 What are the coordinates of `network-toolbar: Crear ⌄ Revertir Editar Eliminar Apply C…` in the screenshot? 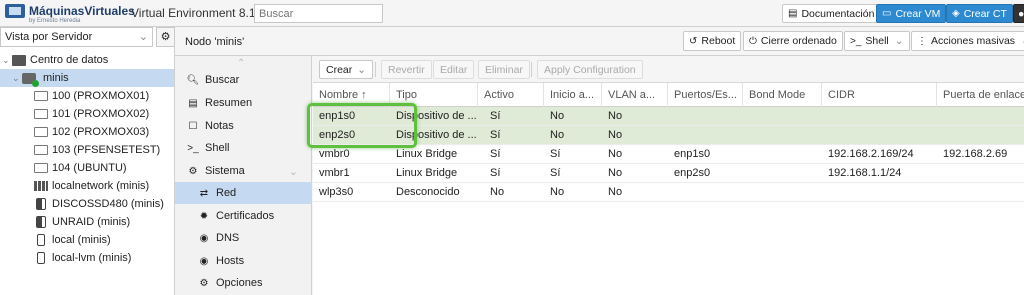 It's located at (668, 69).